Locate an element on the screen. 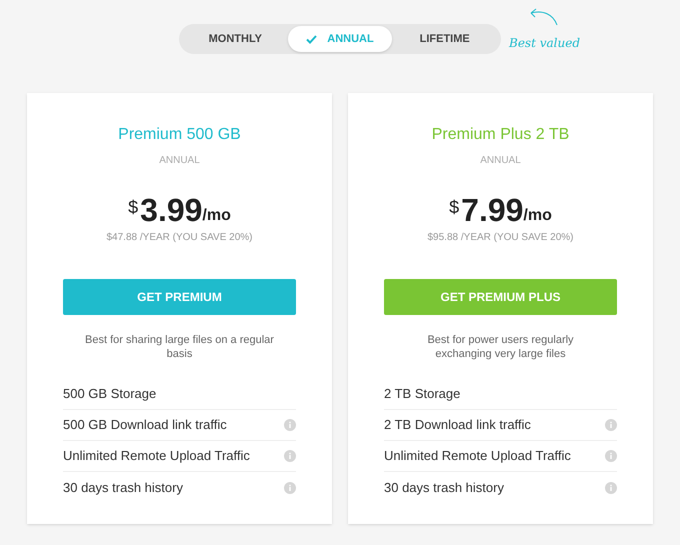 This screenshot has height=545, width=680. billing-tab: MONTHLY is located at coordinates (235, 39).